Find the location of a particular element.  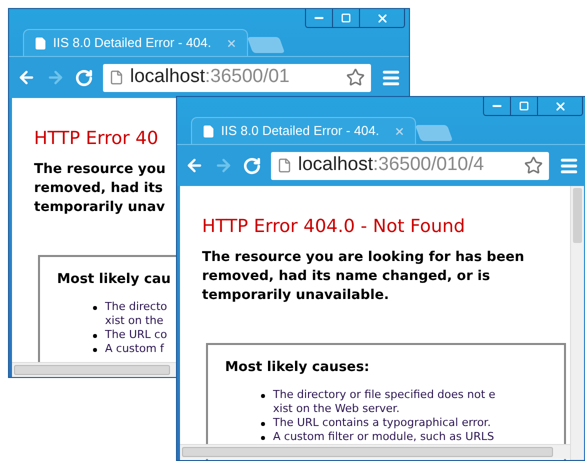

causes-title: Most likely causes: is located at coordinates (297, 367).